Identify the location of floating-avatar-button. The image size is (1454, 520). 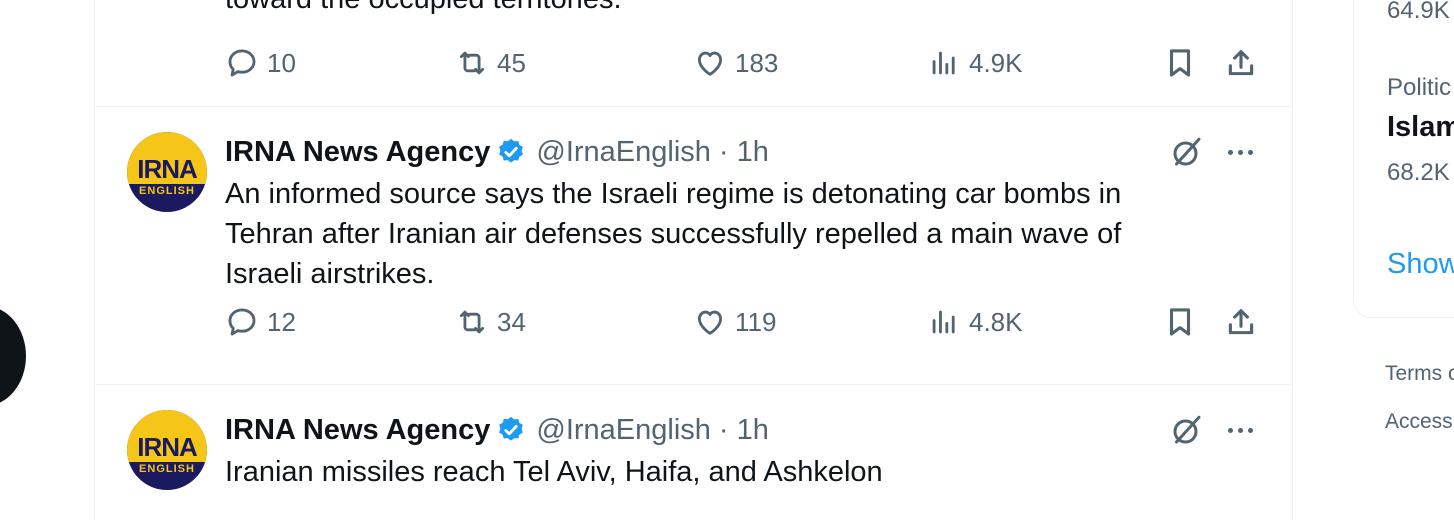
(13, 356).